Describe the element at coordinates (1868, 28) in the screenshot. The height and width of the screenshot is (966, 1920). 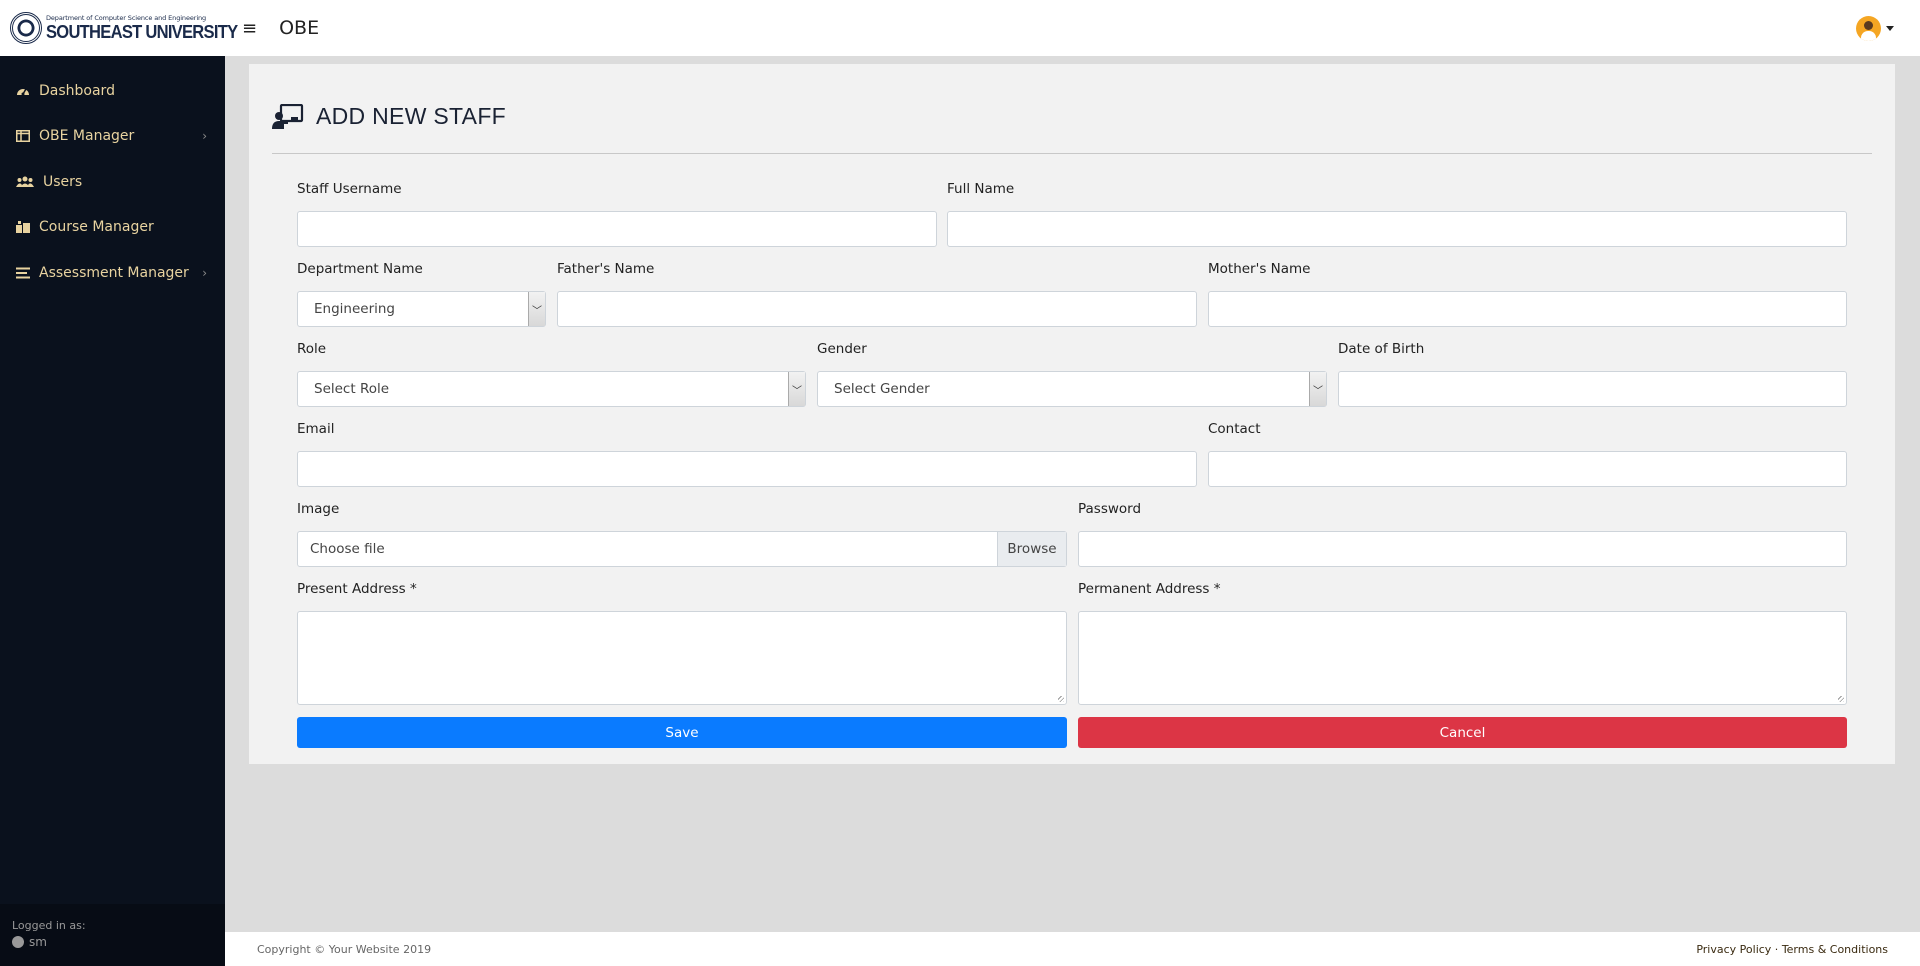
I see `avatar` at that location.